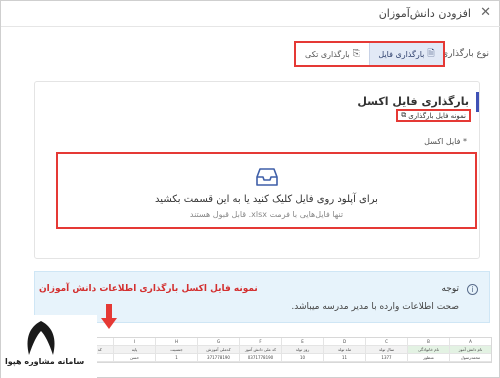  What do you see at coordinates (386, 349) in the screenshot?
I see `header-cell: سال تولد` at bounding box center [386, 349].